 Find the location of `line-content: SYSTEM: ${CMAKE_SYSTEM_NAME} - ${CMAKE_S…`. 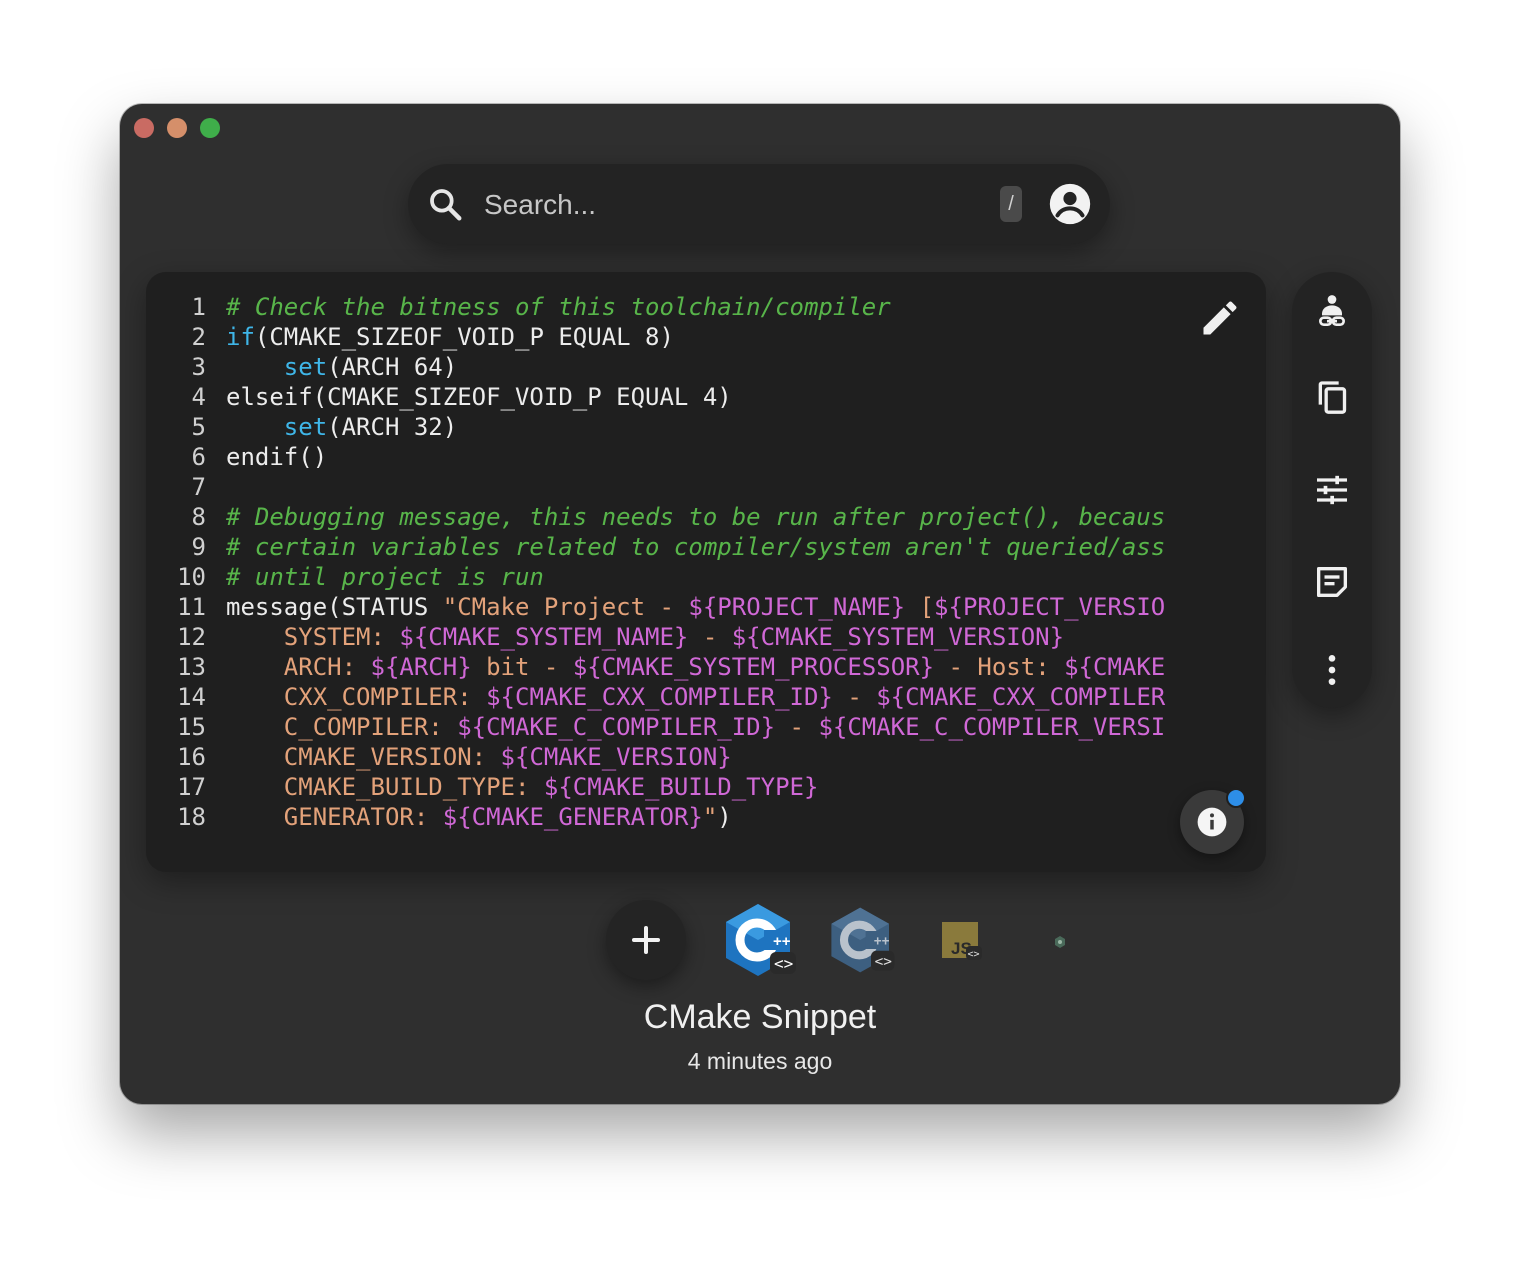

line-content: SYSTEM: ${CMAKE_SYSTEM_NAME} - ${CMAKE_S… is located at coordinates (645, 637).